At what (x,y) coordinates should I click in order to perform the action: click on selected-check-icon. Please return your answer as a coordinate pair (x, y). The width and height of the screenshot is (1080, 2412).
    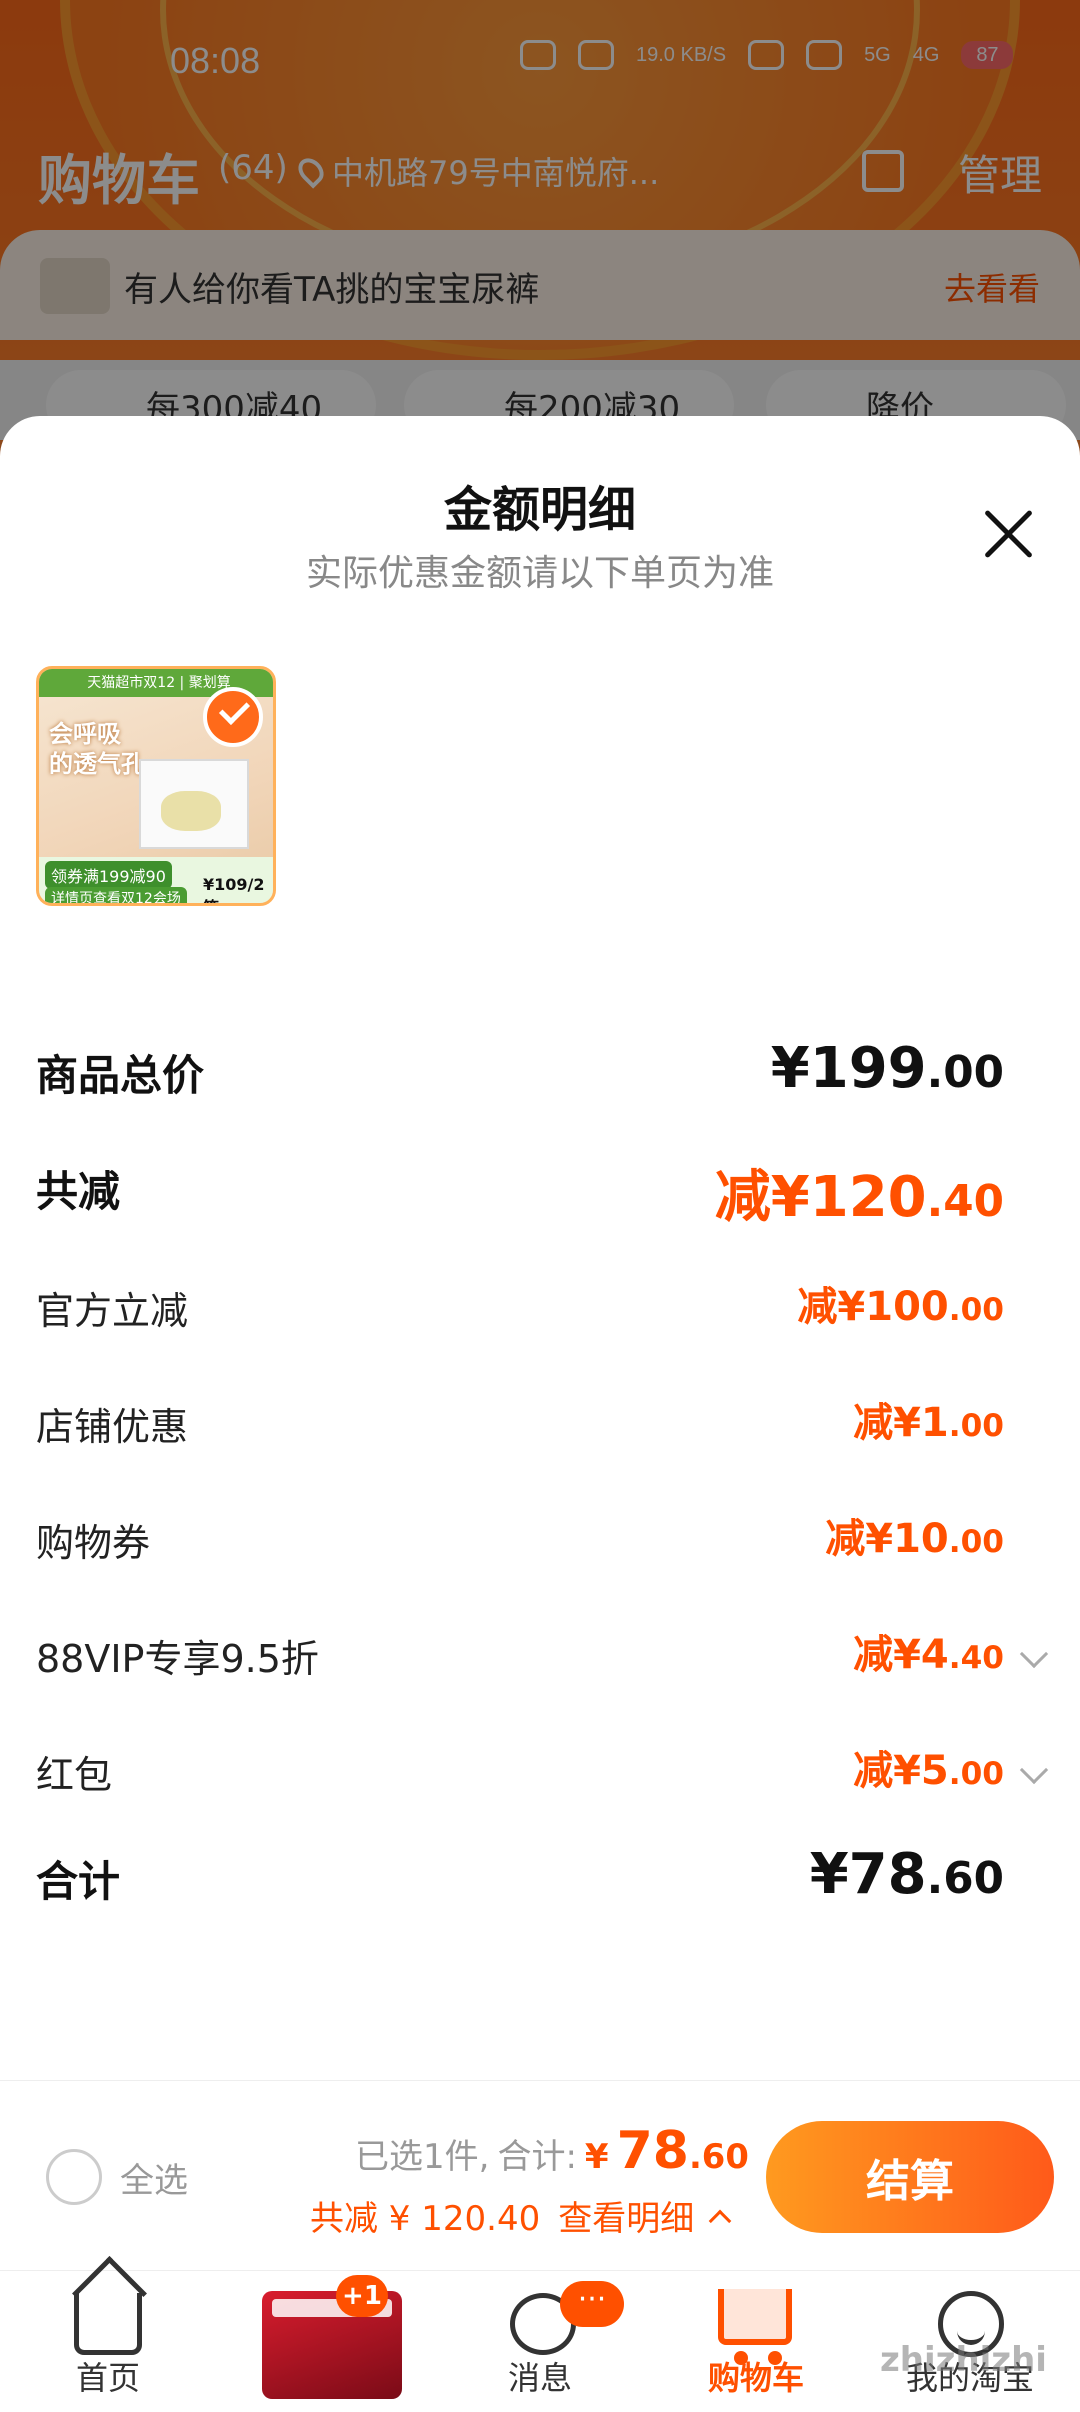
    Looking at the image, I should click on (233, 717).